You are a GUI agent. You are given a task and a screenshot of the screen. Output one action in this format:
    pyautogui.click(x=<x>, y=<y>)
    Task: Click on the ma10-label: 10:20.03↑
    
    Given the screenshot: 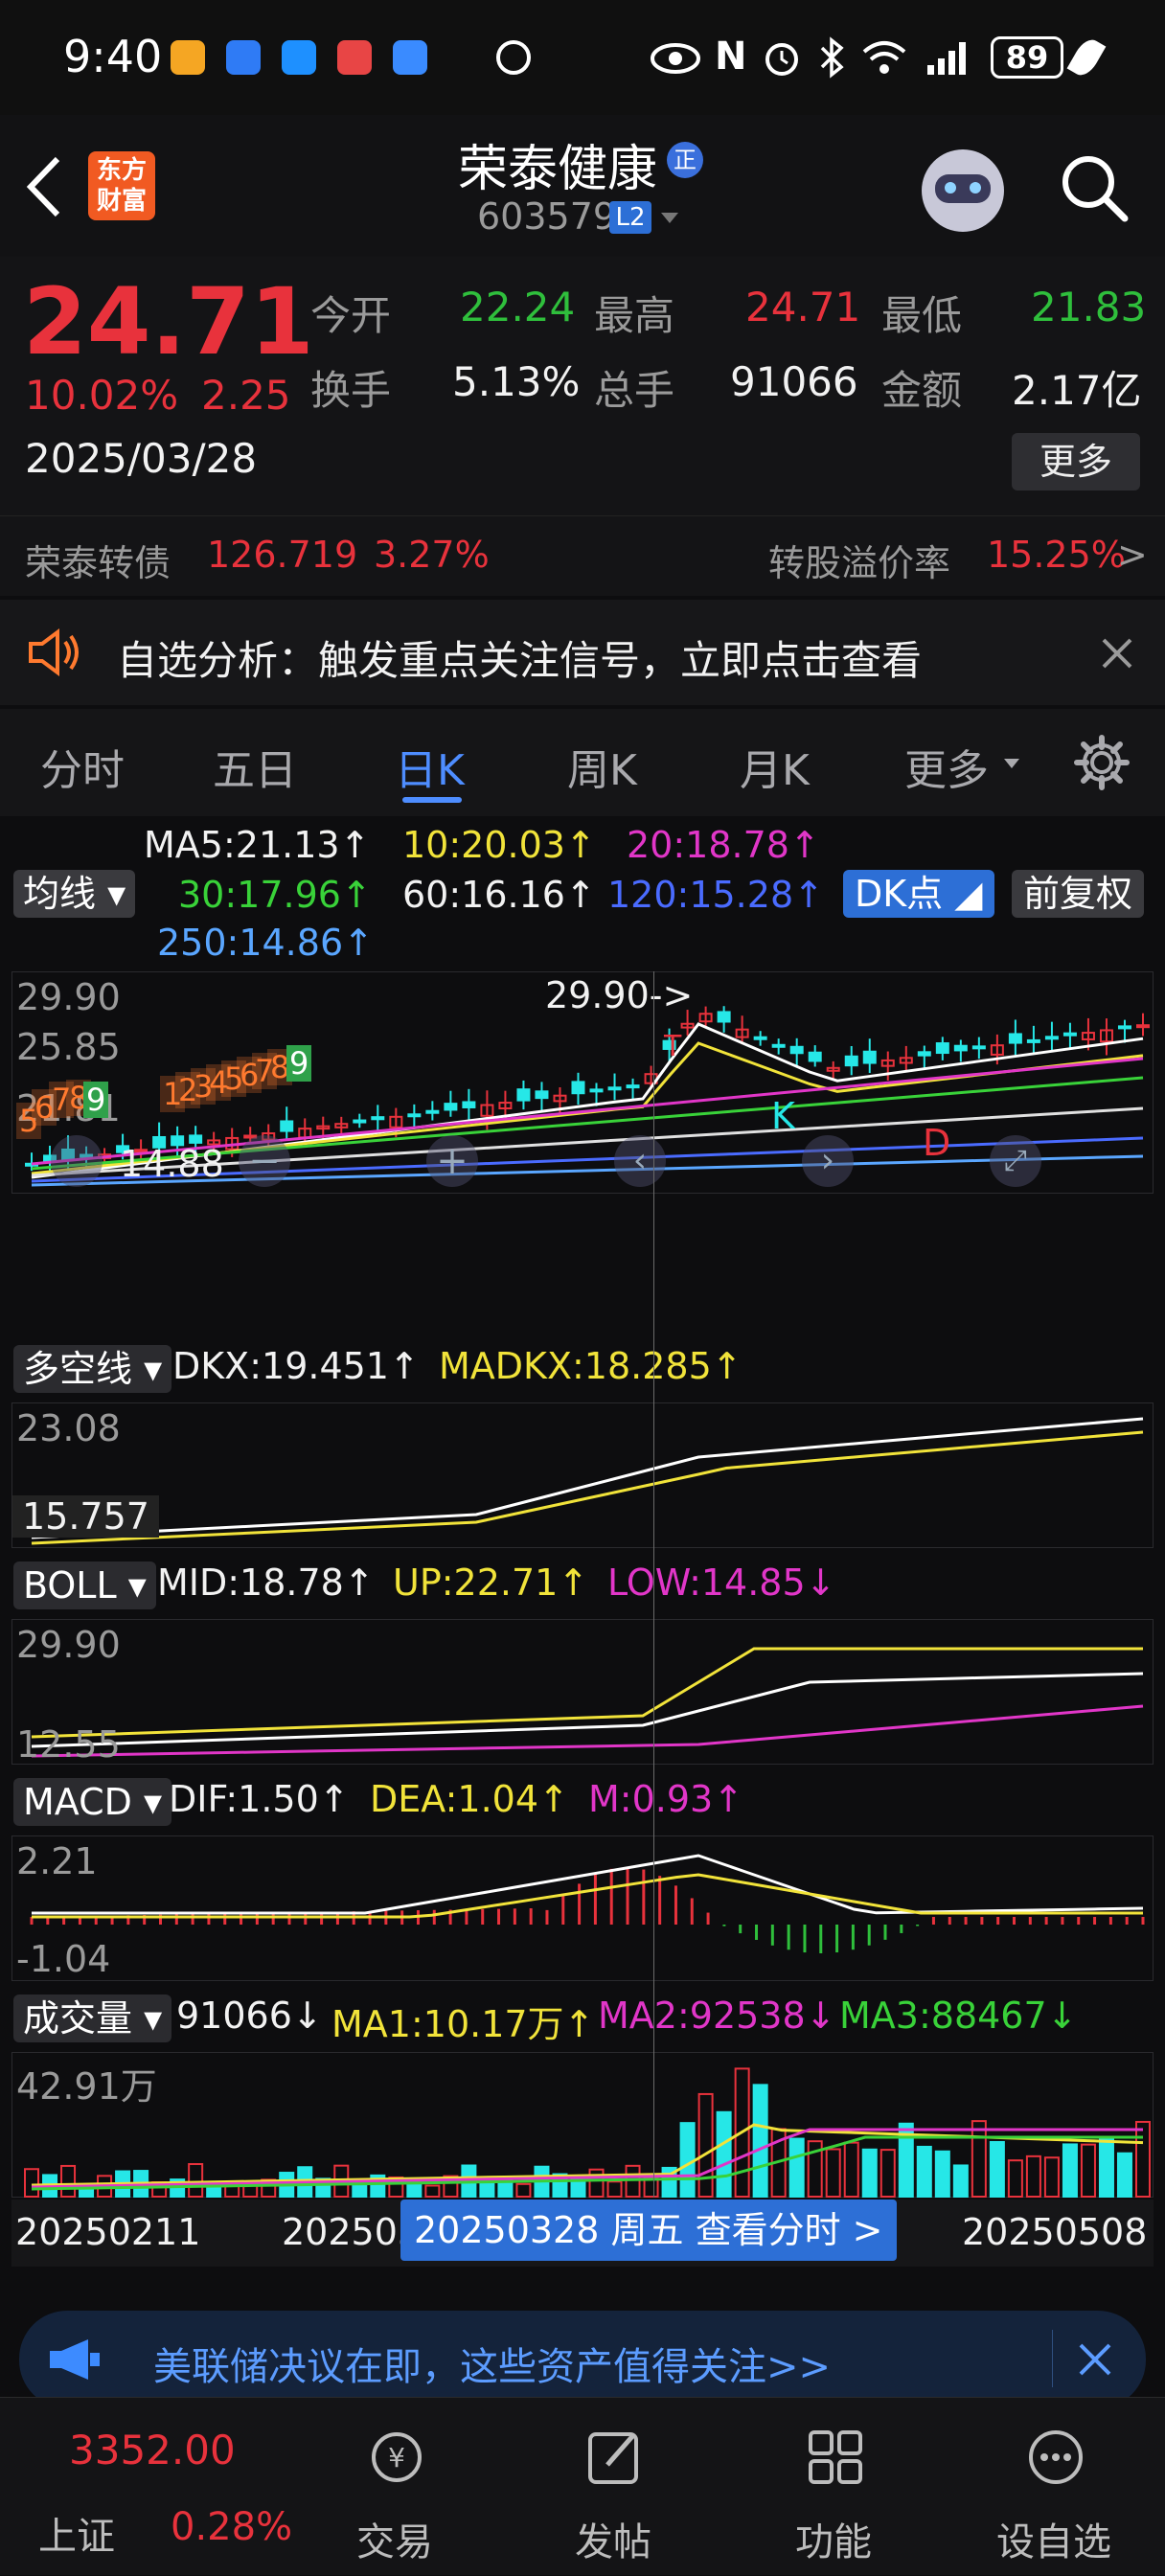 What is the action you would take?
    pyautogui.click(x=499, y=845)
    